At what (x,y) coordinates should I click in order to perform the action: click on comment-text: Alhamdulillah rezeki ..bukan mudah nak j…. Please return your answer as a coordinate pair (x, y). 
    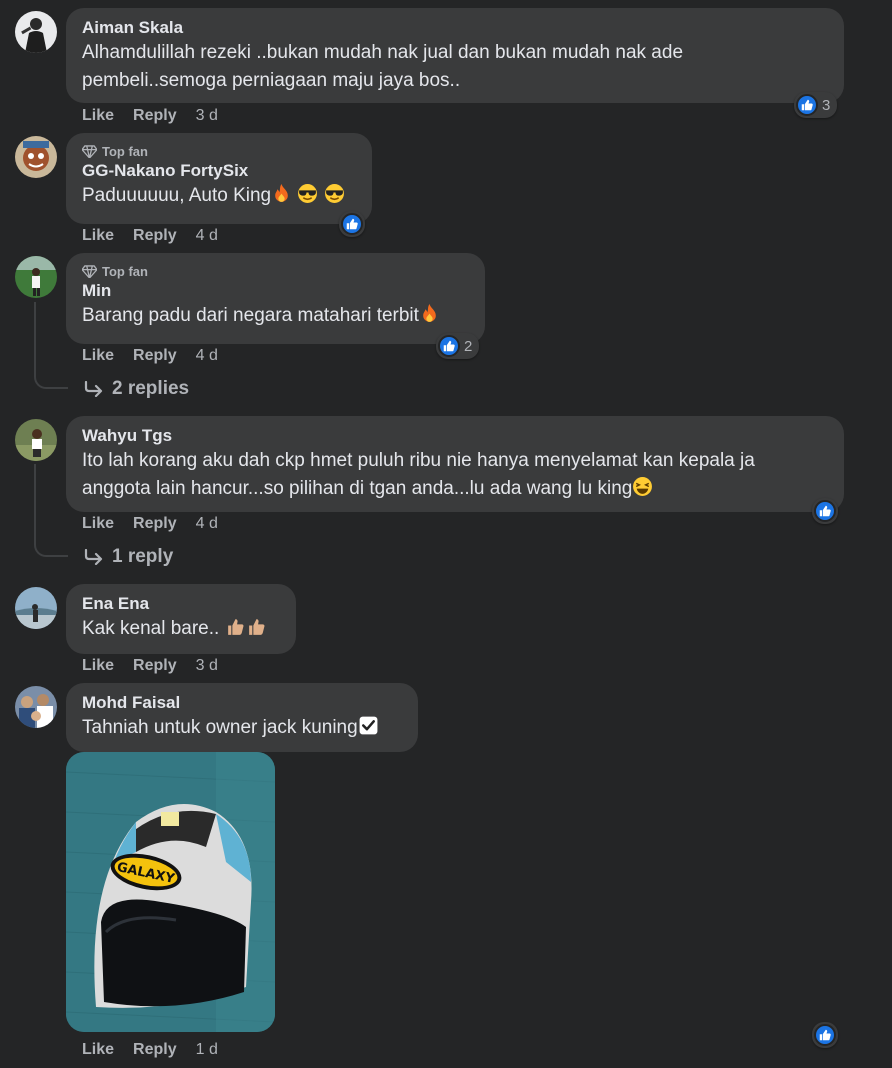
    Looking at the image, I should click on (383, 52).